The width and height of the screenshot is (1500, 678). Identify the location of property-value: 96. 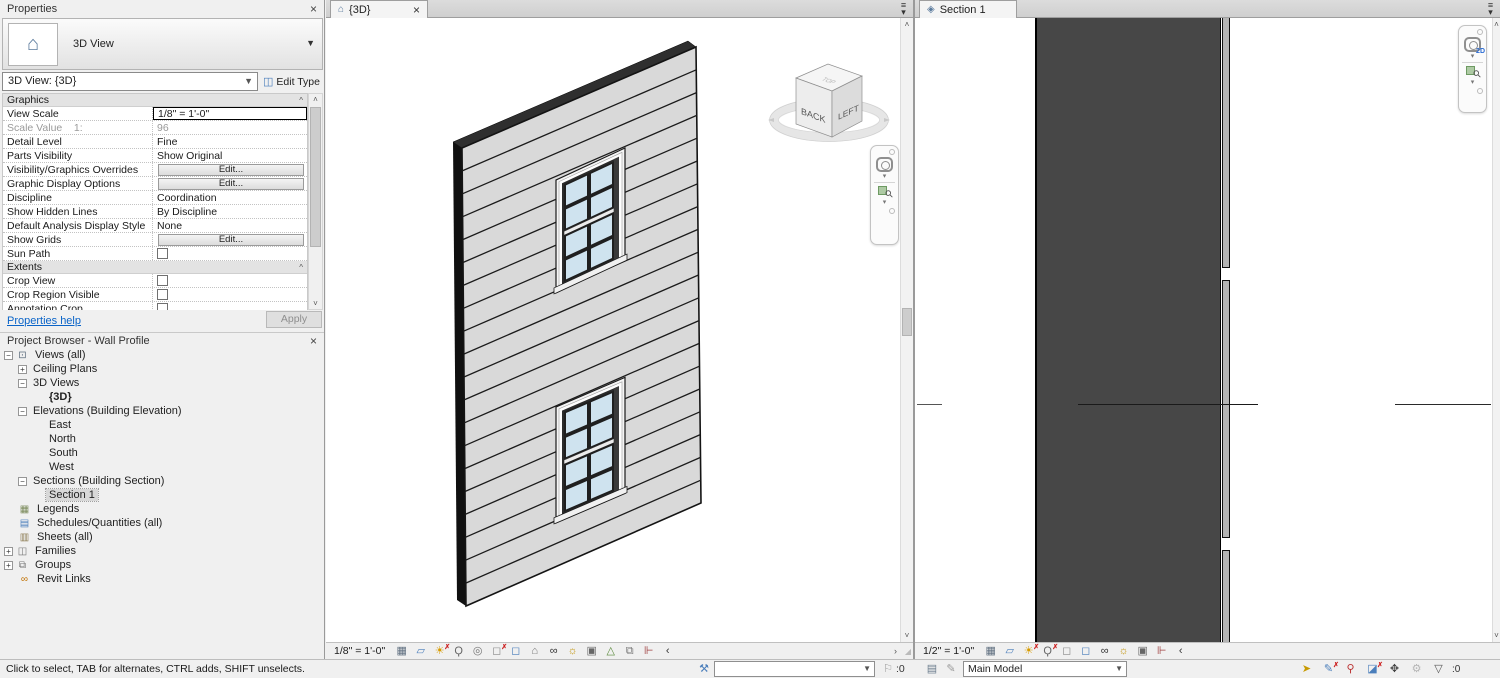
(230, 127).